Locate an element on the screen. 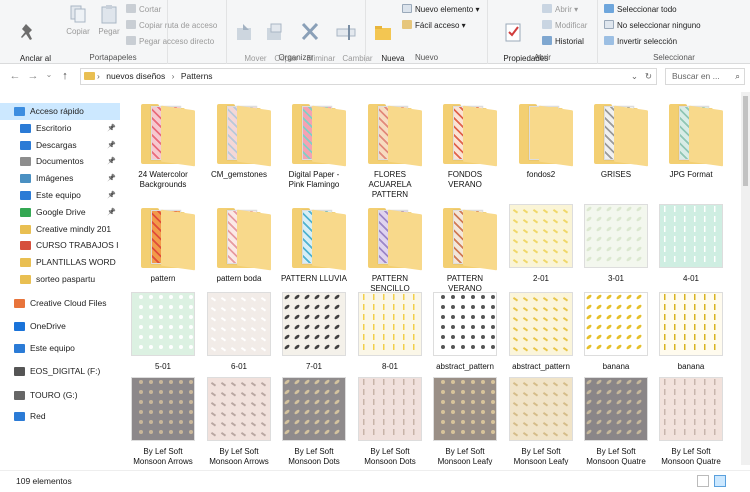 Image resolution: width=750 pixels, height=492 pixels. search-input: Buscar en ... ⌕ is located at coordinates (705, 76).